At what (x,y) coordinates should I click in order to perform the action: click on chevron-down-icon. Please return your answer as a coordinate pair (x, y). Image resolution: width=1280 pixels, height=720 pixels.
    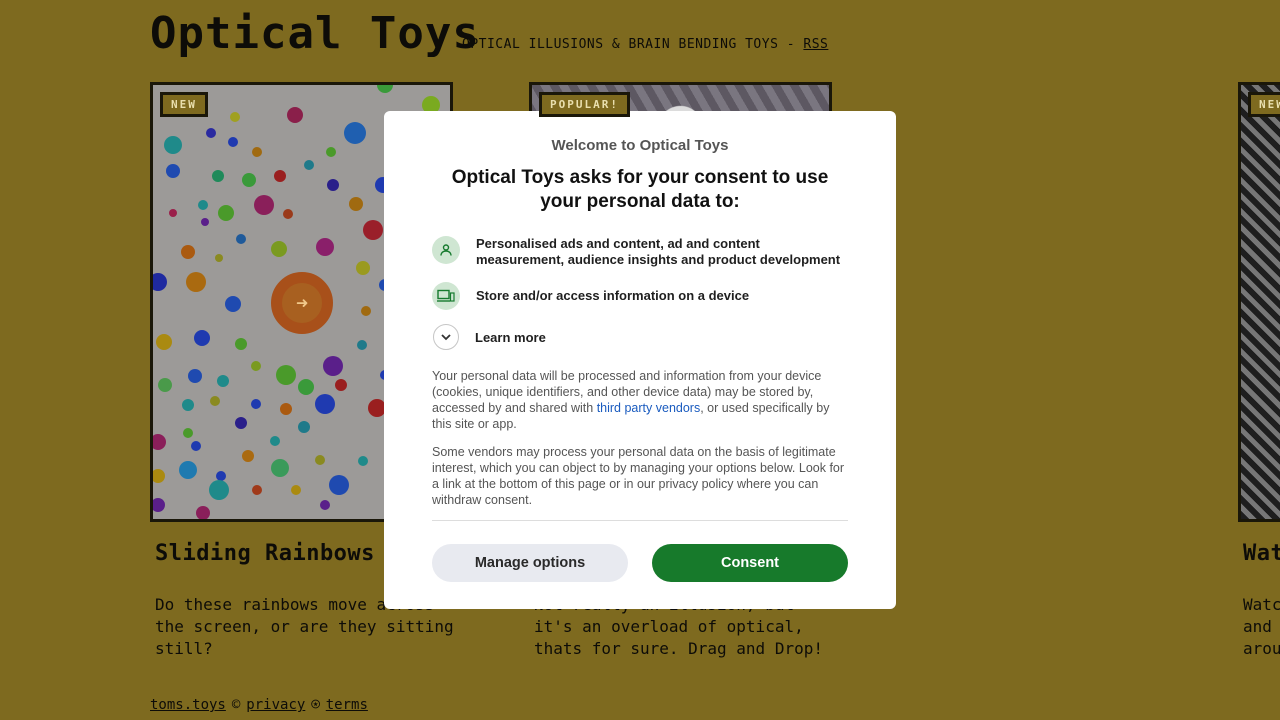
    Looking at the image, I should click on (446, 337).